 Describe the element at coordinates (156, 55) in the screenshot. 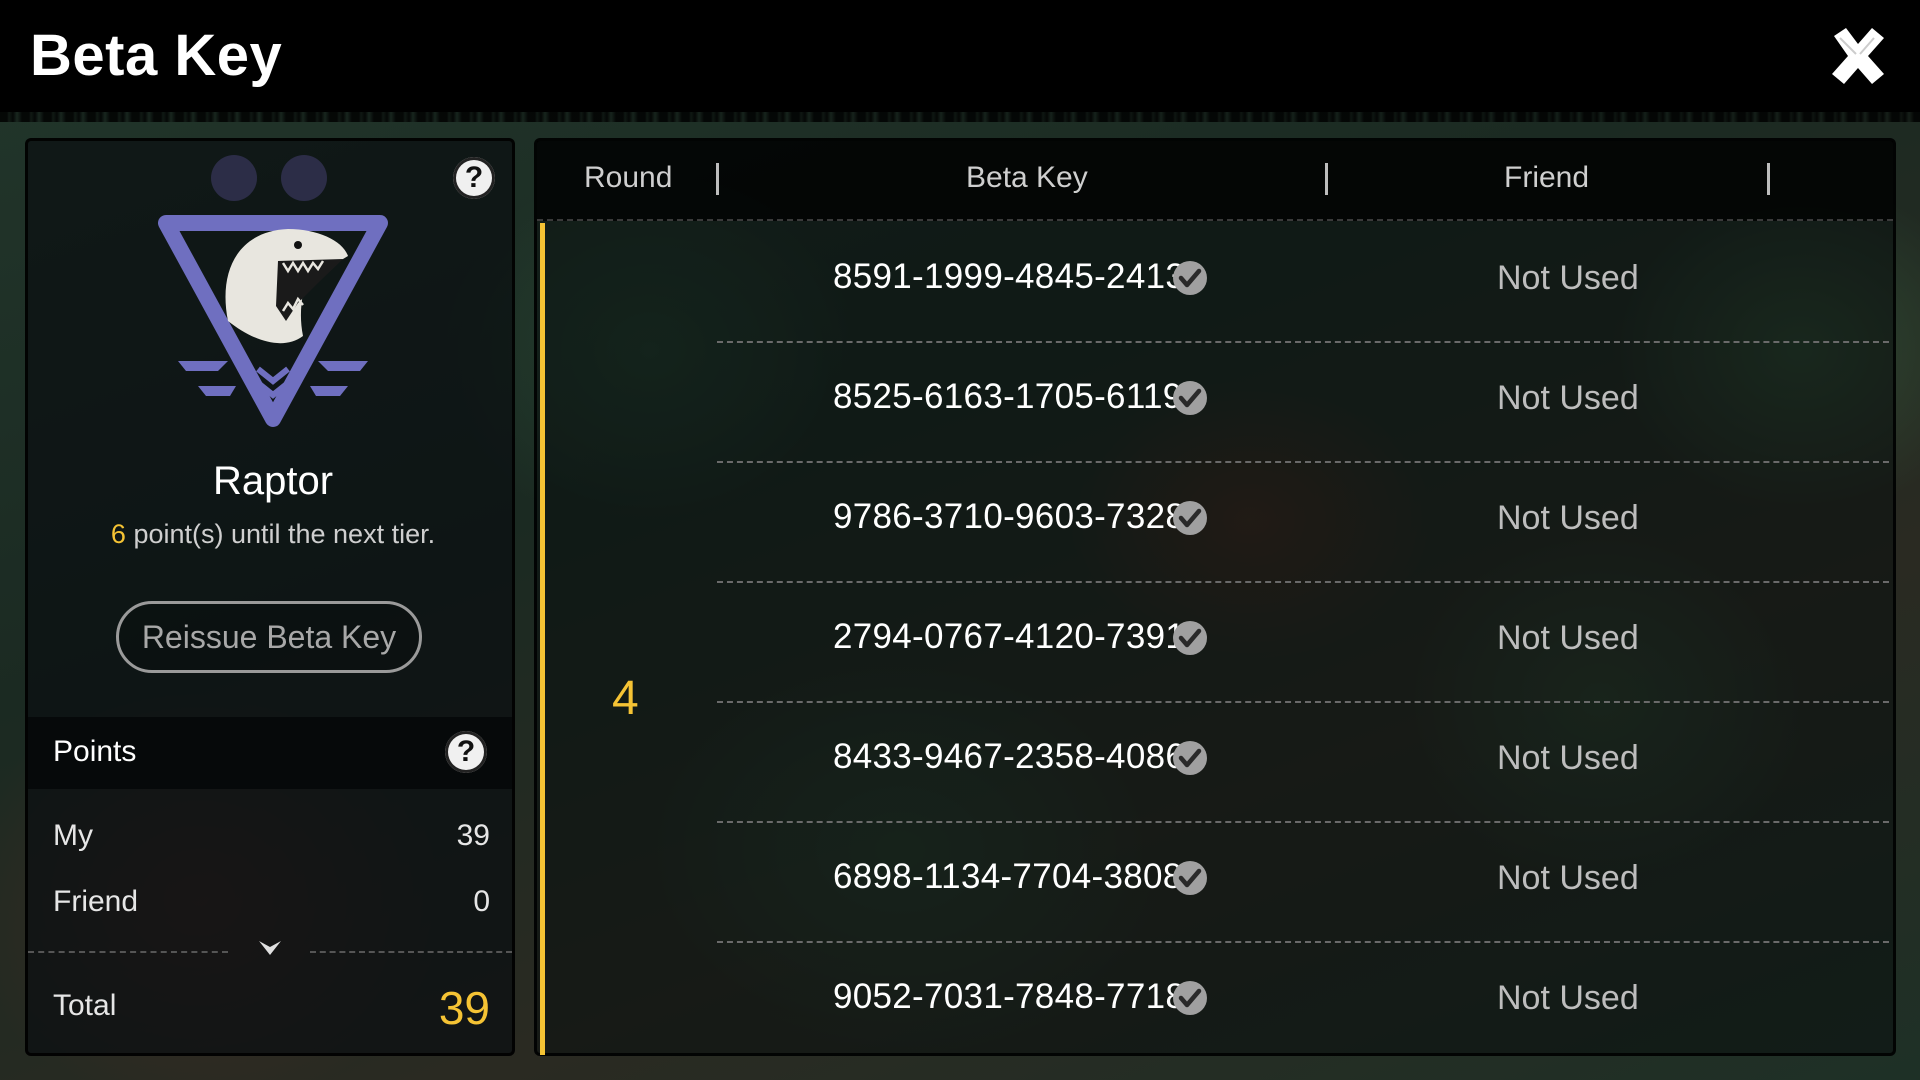

I see `page-title: Beta Key` at that location.